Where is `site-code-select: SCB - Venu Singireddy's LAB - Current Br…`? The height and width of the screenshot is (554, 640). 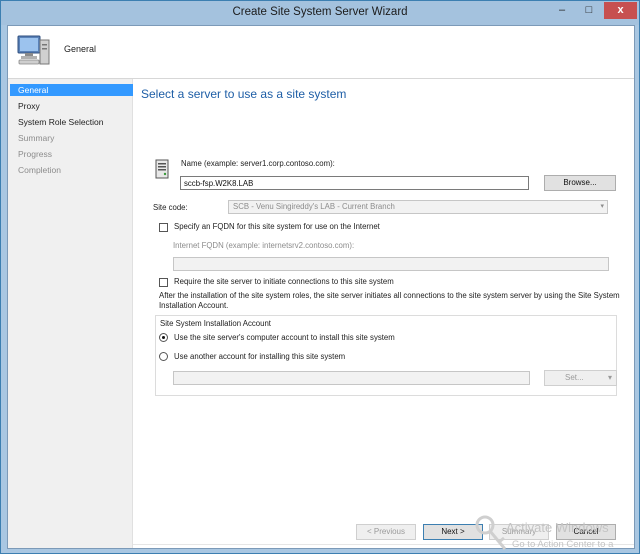
site-code-select: SCB - Venu Singireddy's LAB - Current Br… is located at coordinates (418, 207).